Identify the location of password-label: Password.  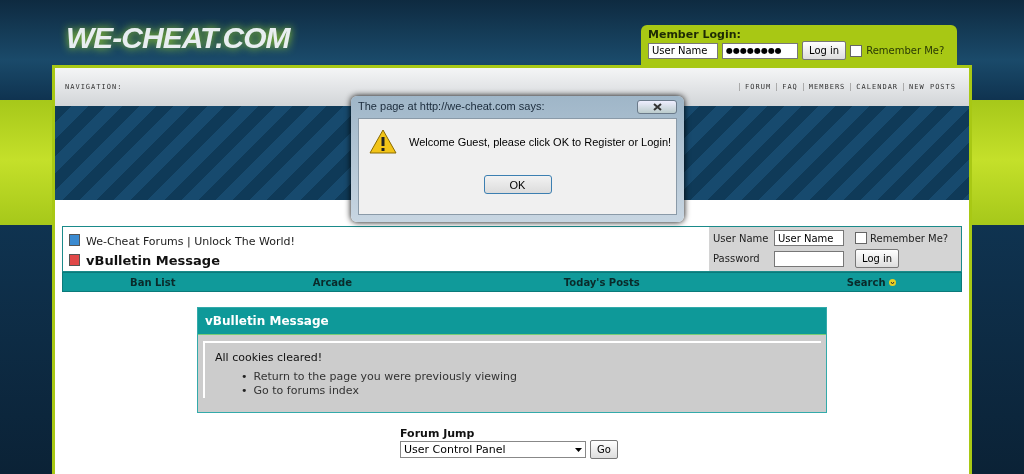
(737, 258).